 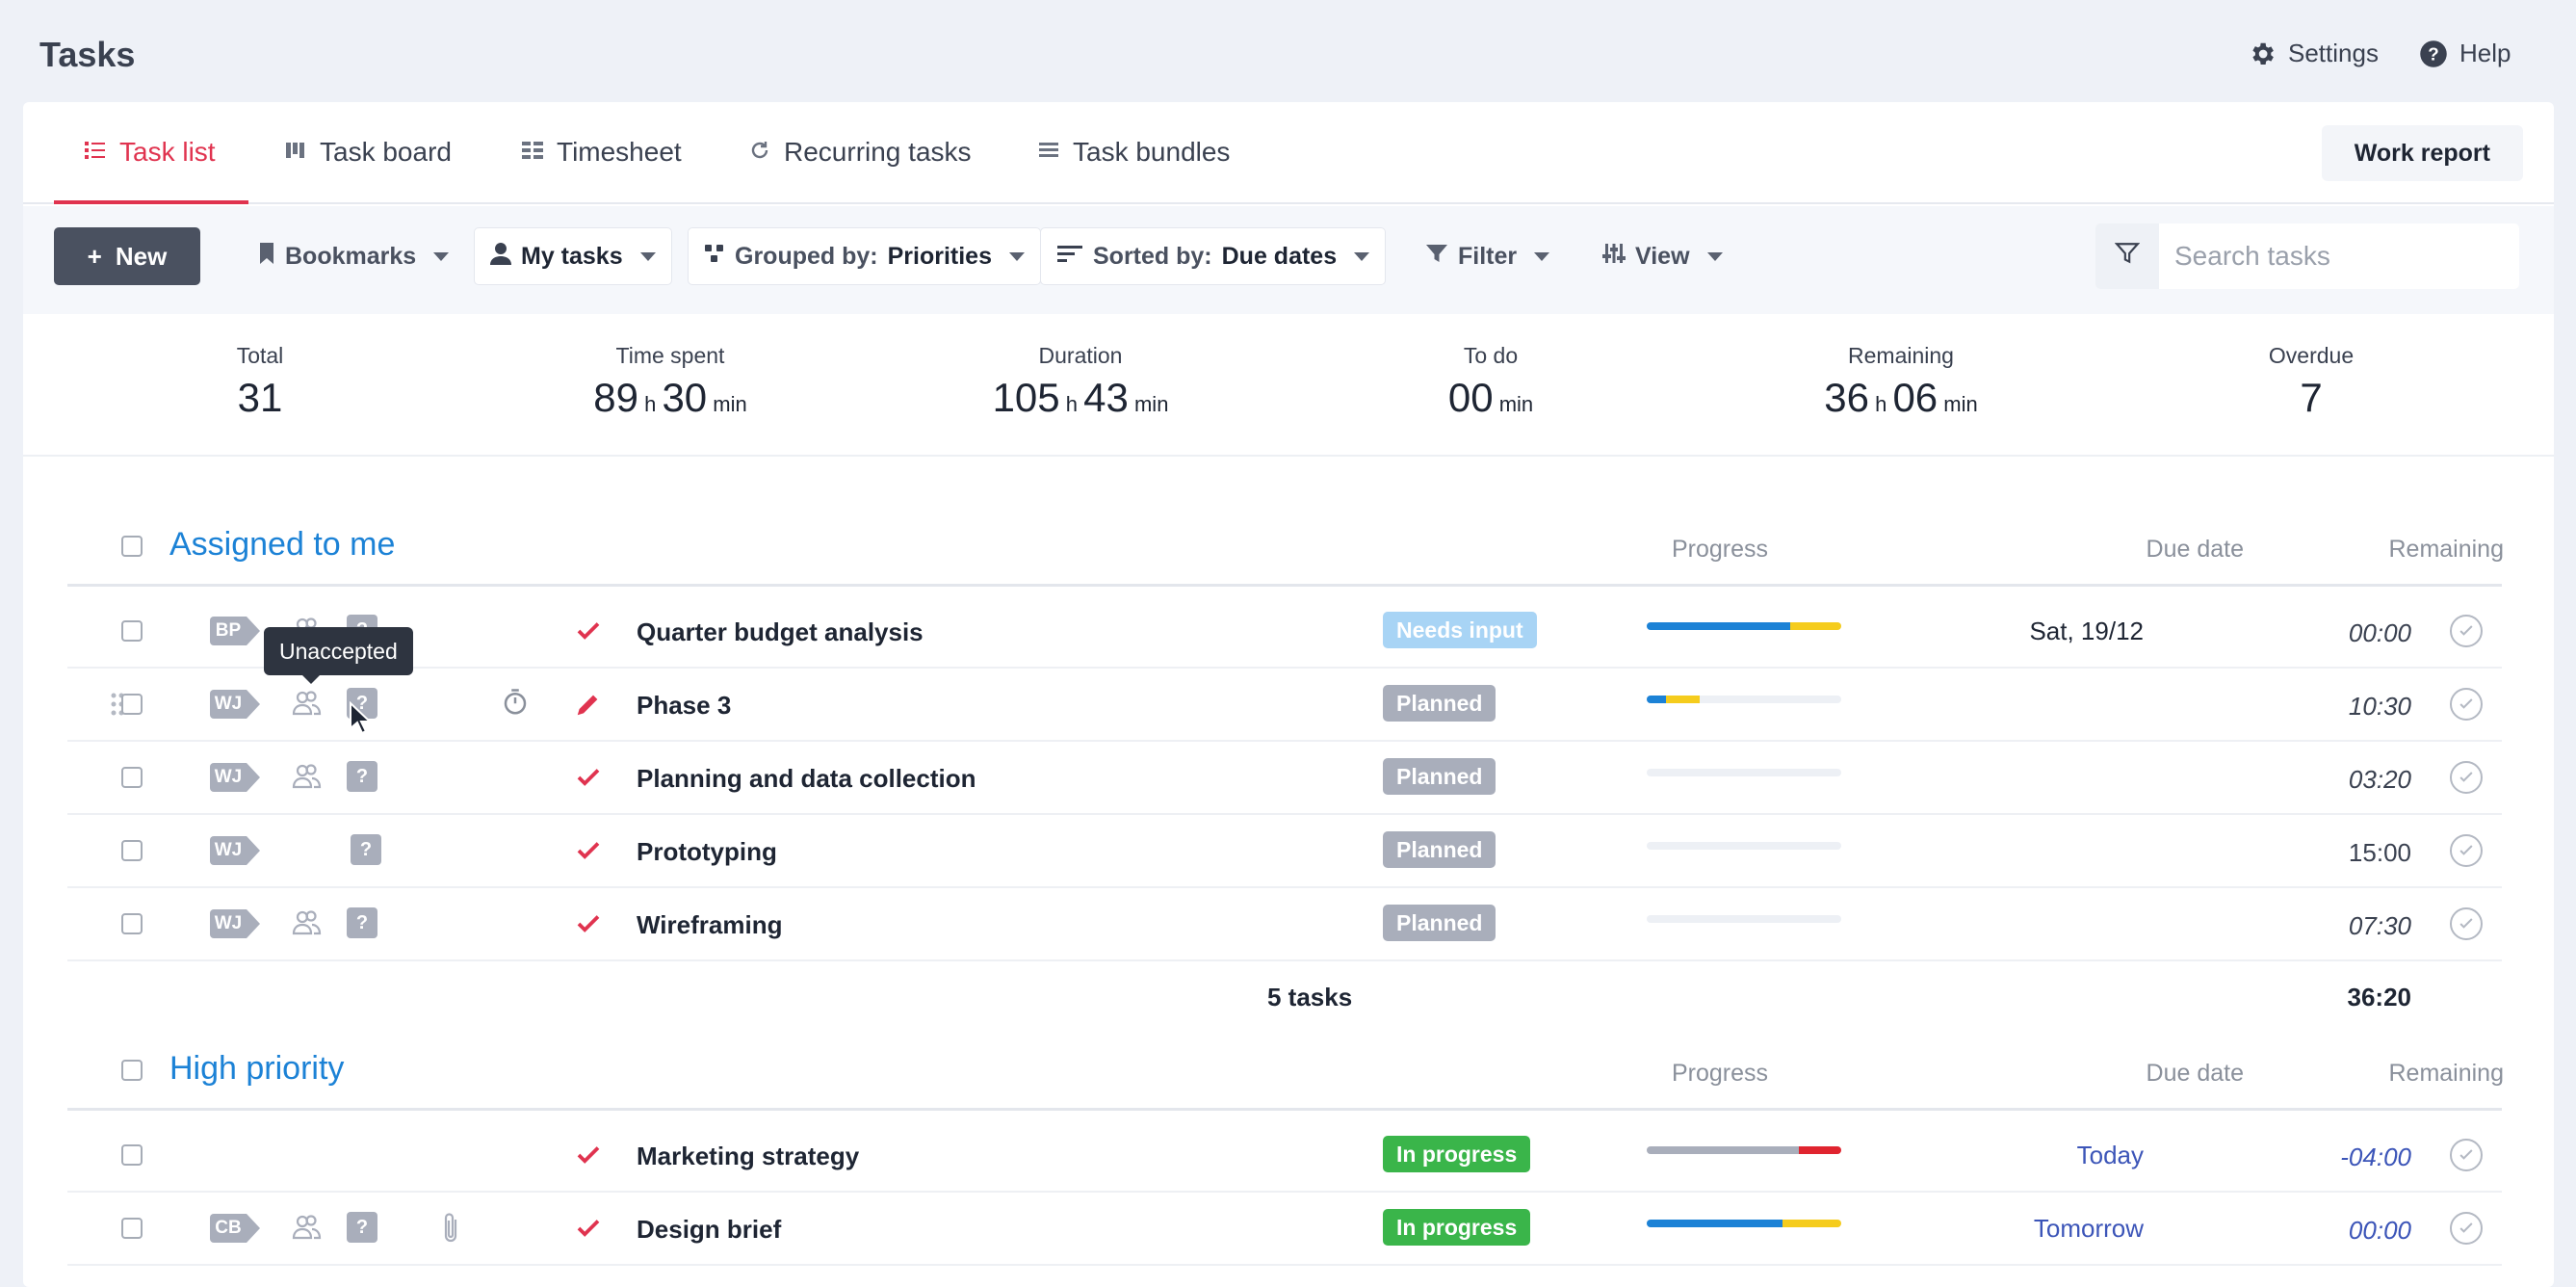 I want to click on grouped-by-dropdown: Grouped by: Priorities, so click(x=864, y=256).